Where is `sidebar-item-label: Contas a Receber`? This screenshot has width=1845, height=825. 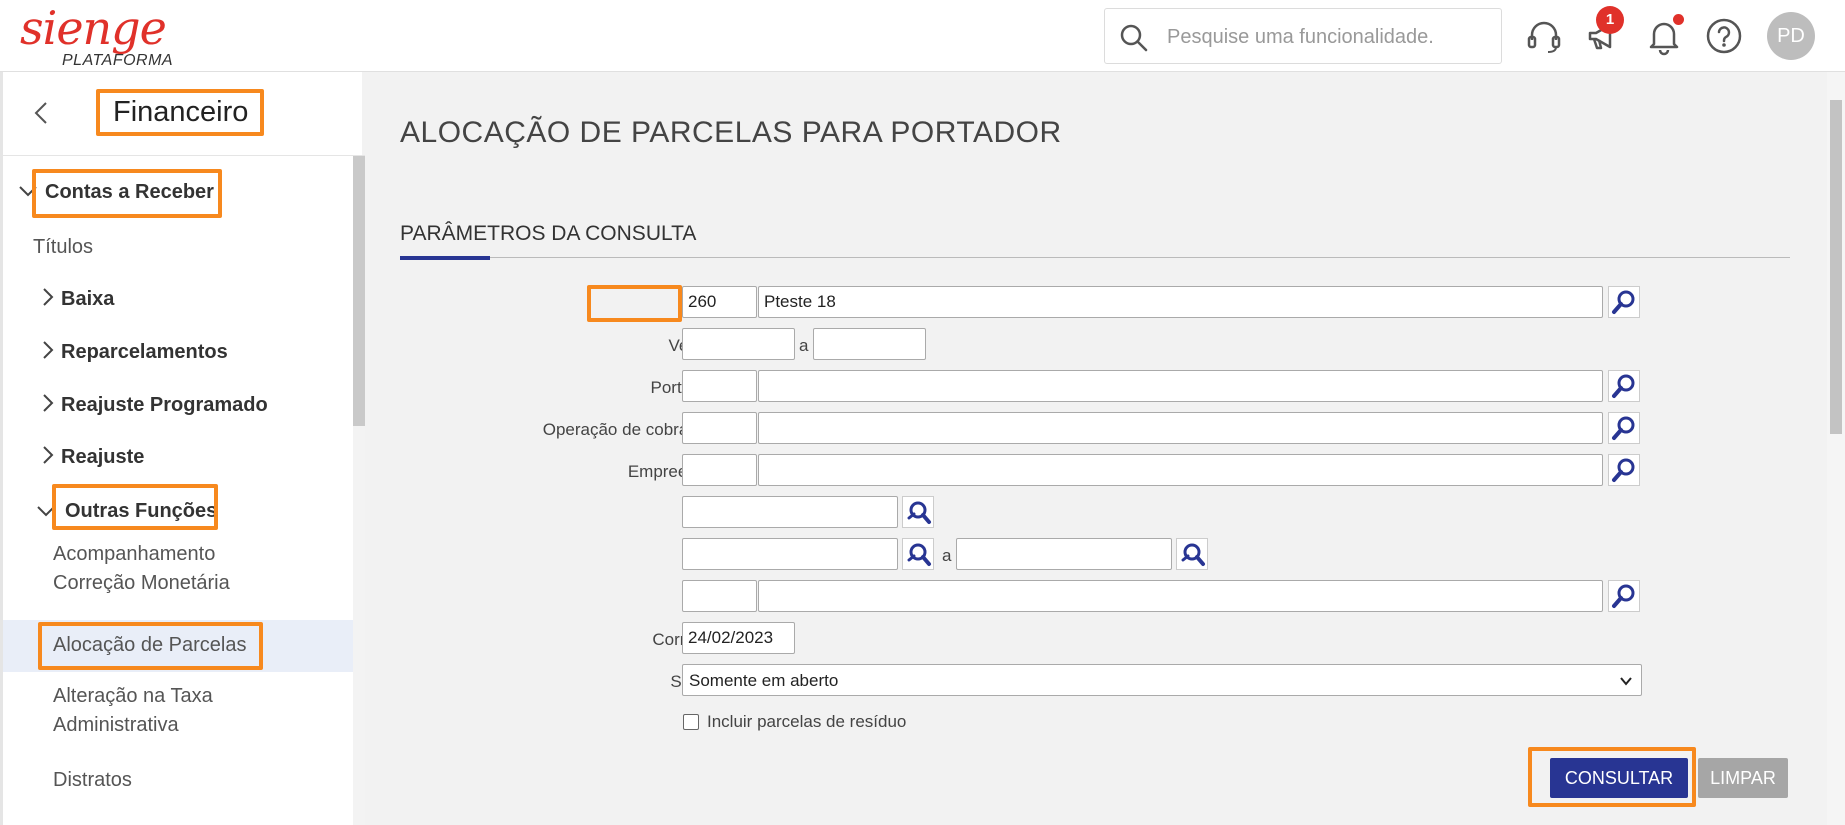
sidebar-item-label: Contas a Receber is located at coordinates (129, 192).